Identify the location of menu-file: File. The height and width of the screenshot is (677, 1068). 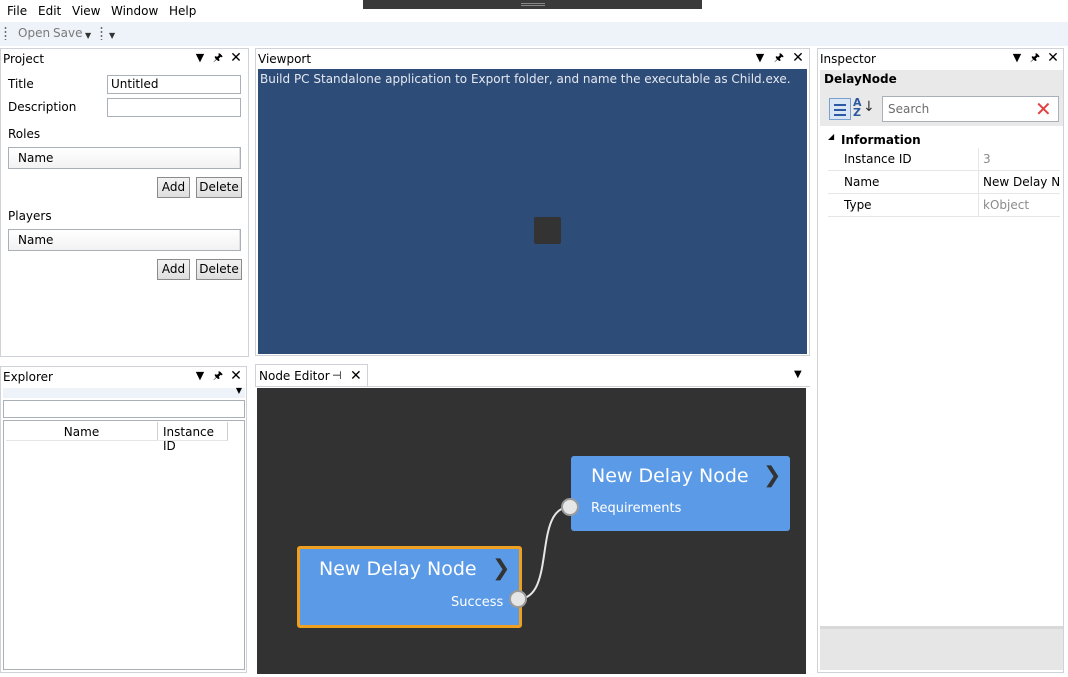
(17, 11).